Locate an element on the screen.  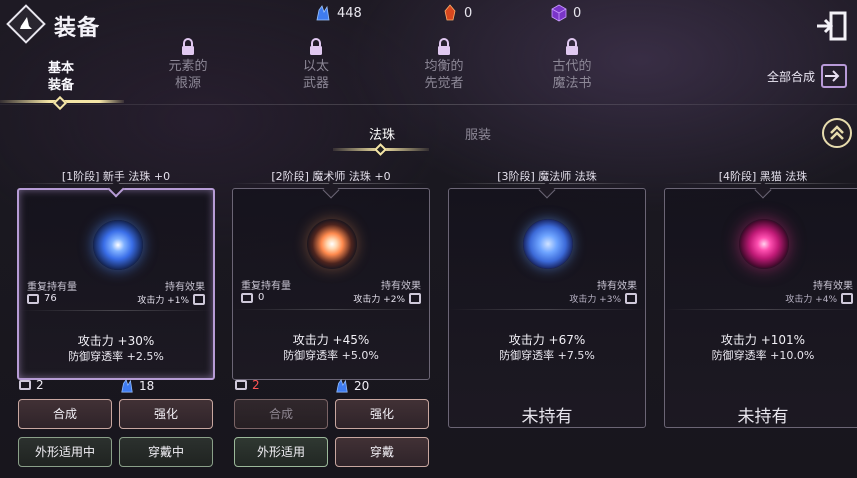
tab-balanced-seer: 均衡的 先觉者 is located at coordinates (444, 65).